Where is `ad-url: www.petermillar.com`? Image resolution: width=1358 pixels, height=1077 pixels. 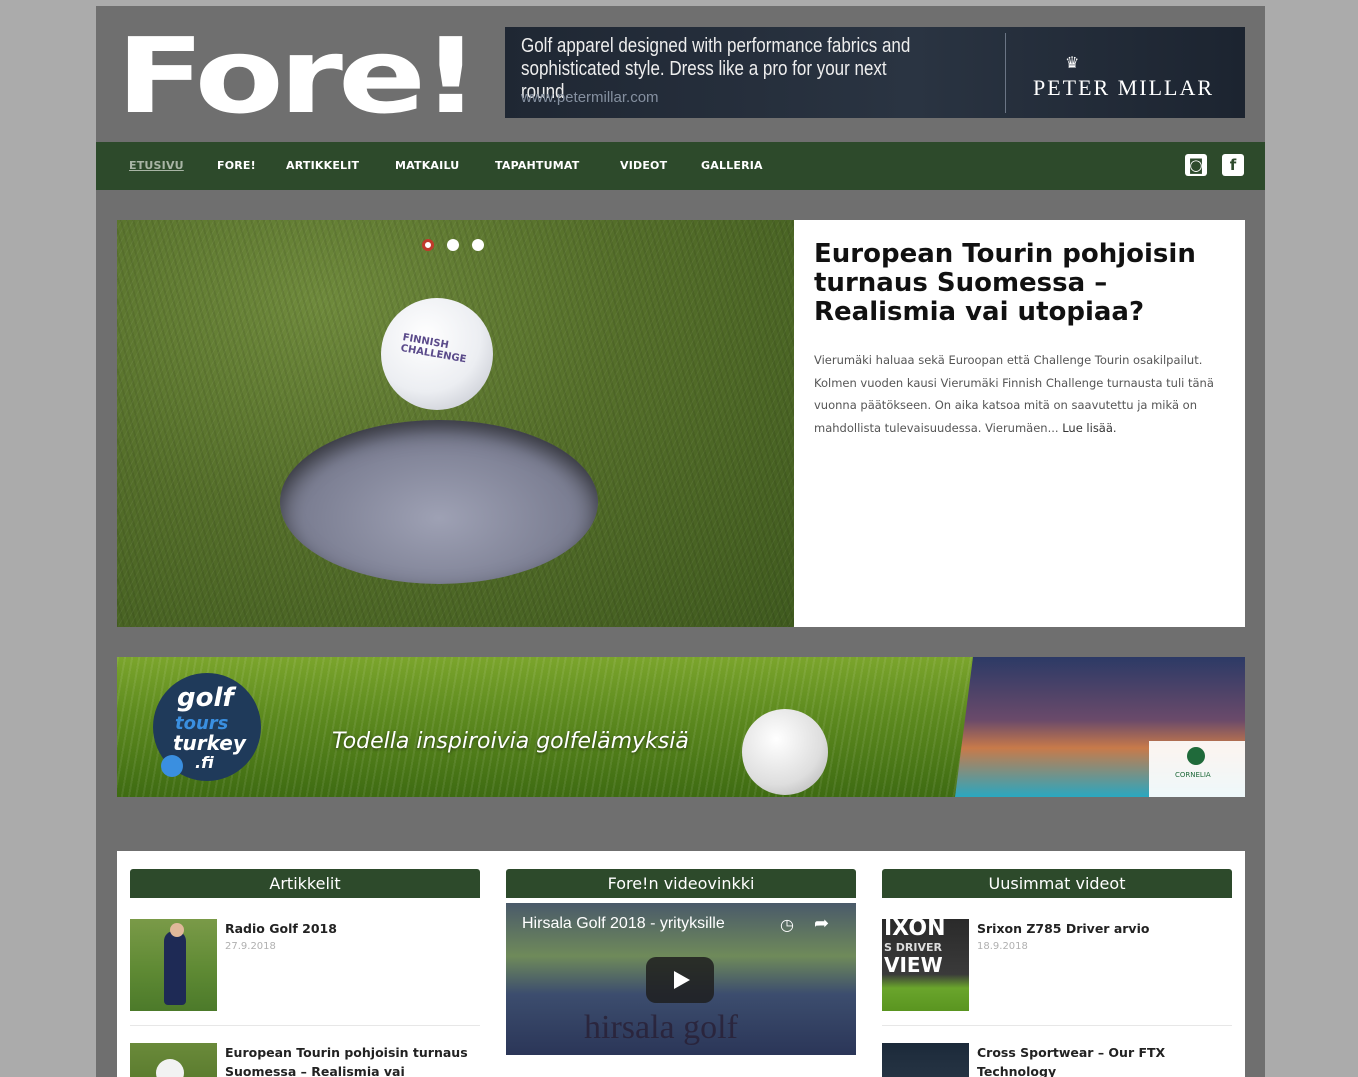 ad-url: www.petermillar.com is located at coordinates (590, 97).